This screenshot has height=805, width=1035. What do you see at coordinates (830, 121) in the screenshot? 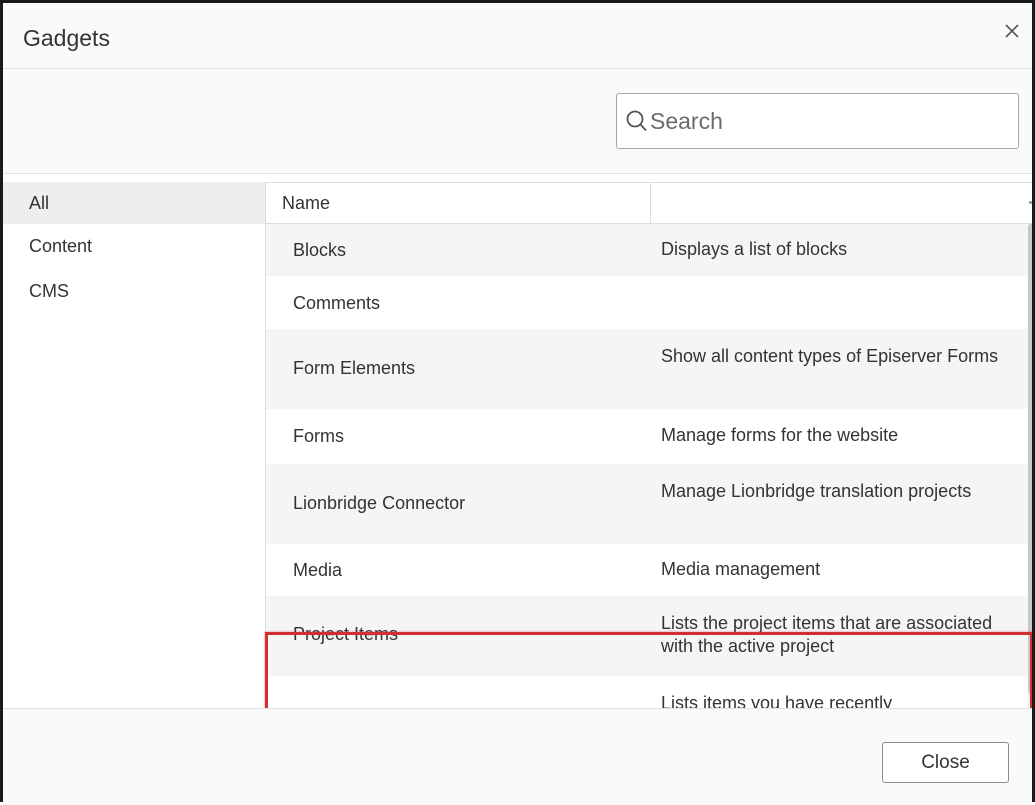
I see `search-input` at bounding box center [830, 121].